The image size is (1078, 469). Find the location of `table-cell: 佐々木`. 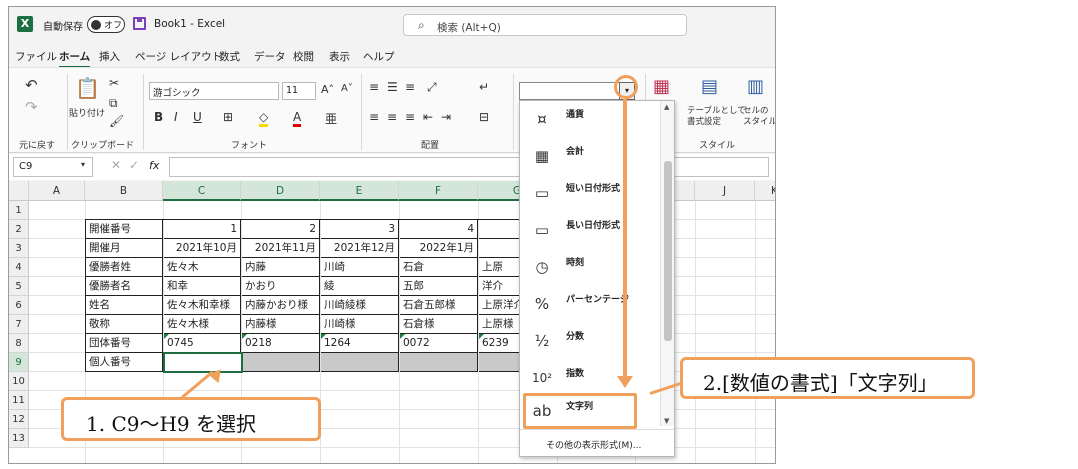

table-cell: 佐々木 is located at coordinates (202, 267).